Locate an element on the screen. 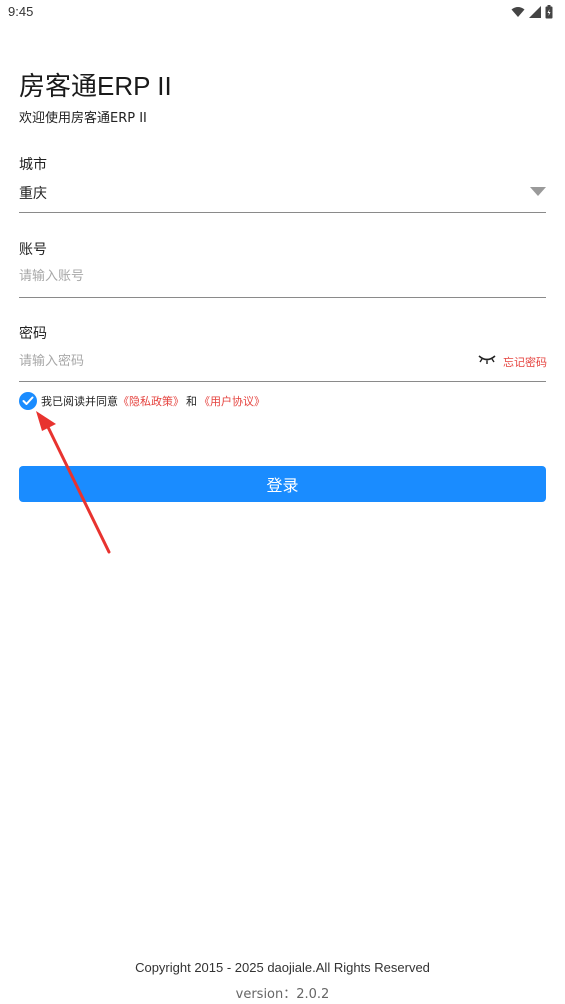 The width and height of the screenshot is (565, 1004). agreement-row: 我已阅读并同意 《隐私政策》 和 《用户协议》 is located at coordinates (142, 401).